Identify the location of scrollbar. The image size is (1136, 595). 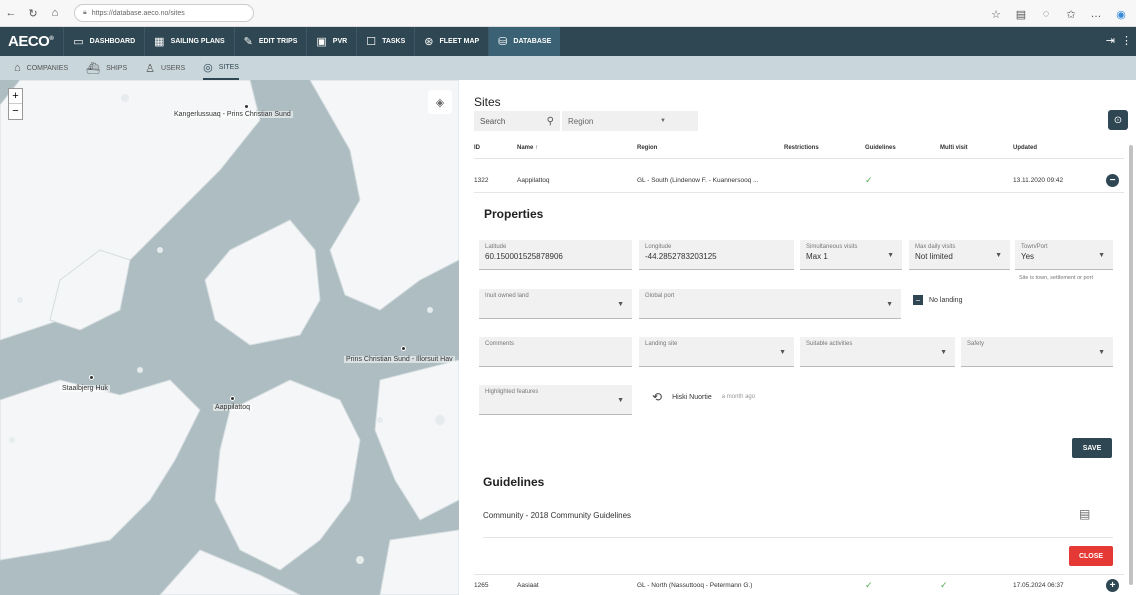
(1131, 365).